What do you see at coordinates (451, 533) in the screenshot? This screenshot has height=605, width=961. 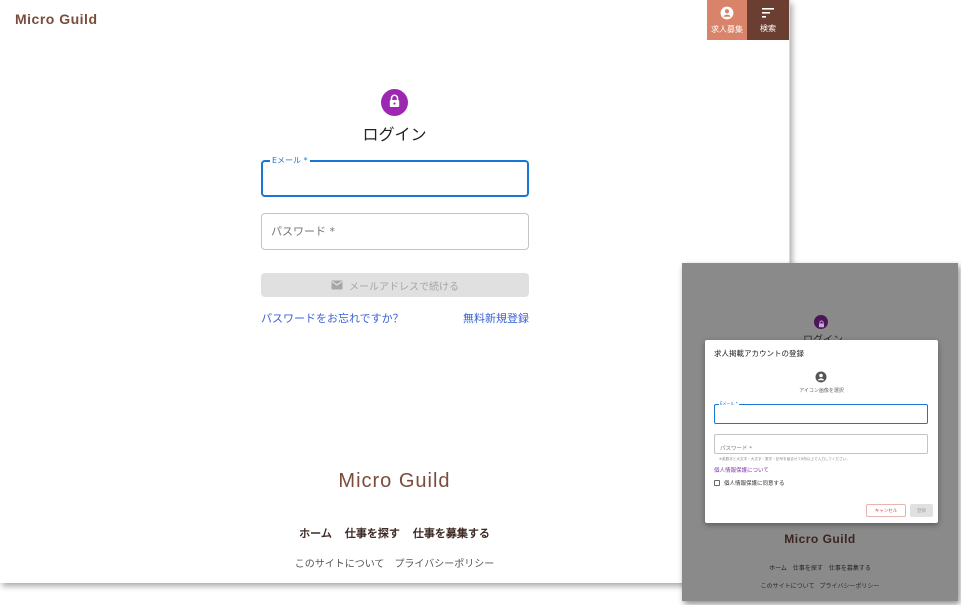 I see `footer-link-post-jobs: 仕事を募集する` at bounding box center [451, 533].